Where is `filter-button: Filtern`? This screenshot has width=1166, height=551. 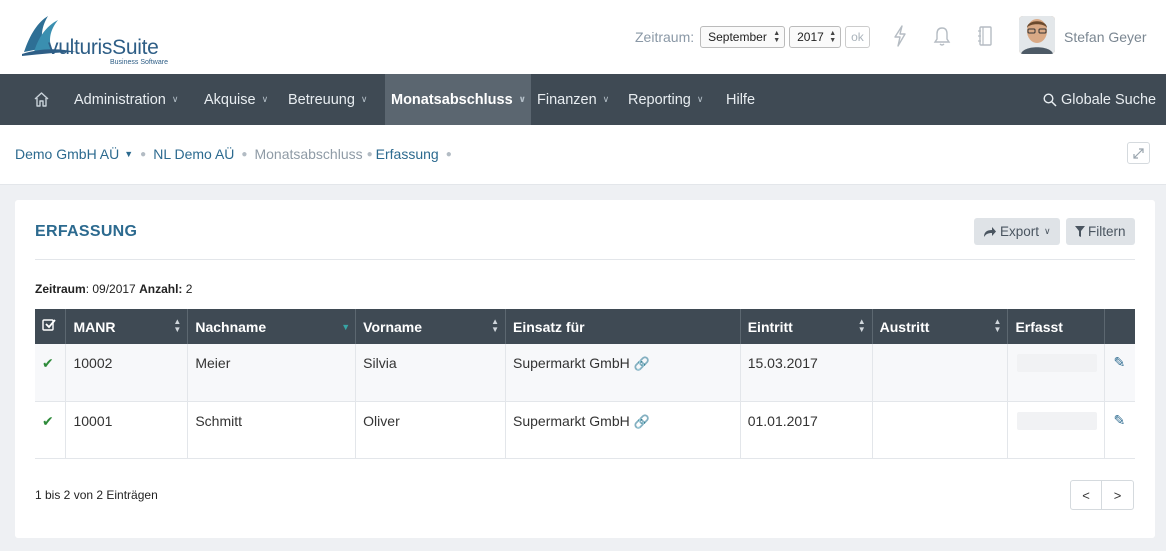 filter-button: Filtern is located at coordinates (1100, 231).